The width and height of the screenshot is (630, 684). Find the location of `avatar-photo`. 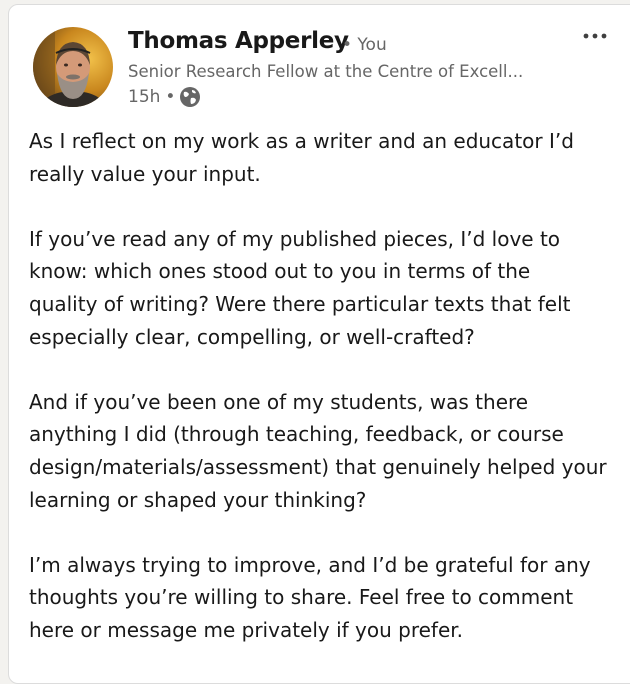

avatar-photo is located at coordinates (73, 67).